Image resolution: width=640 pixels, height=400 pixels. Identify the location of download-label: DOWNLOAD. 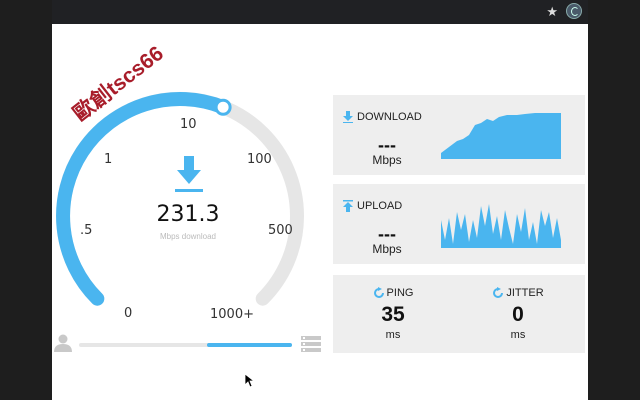
(389, 117).